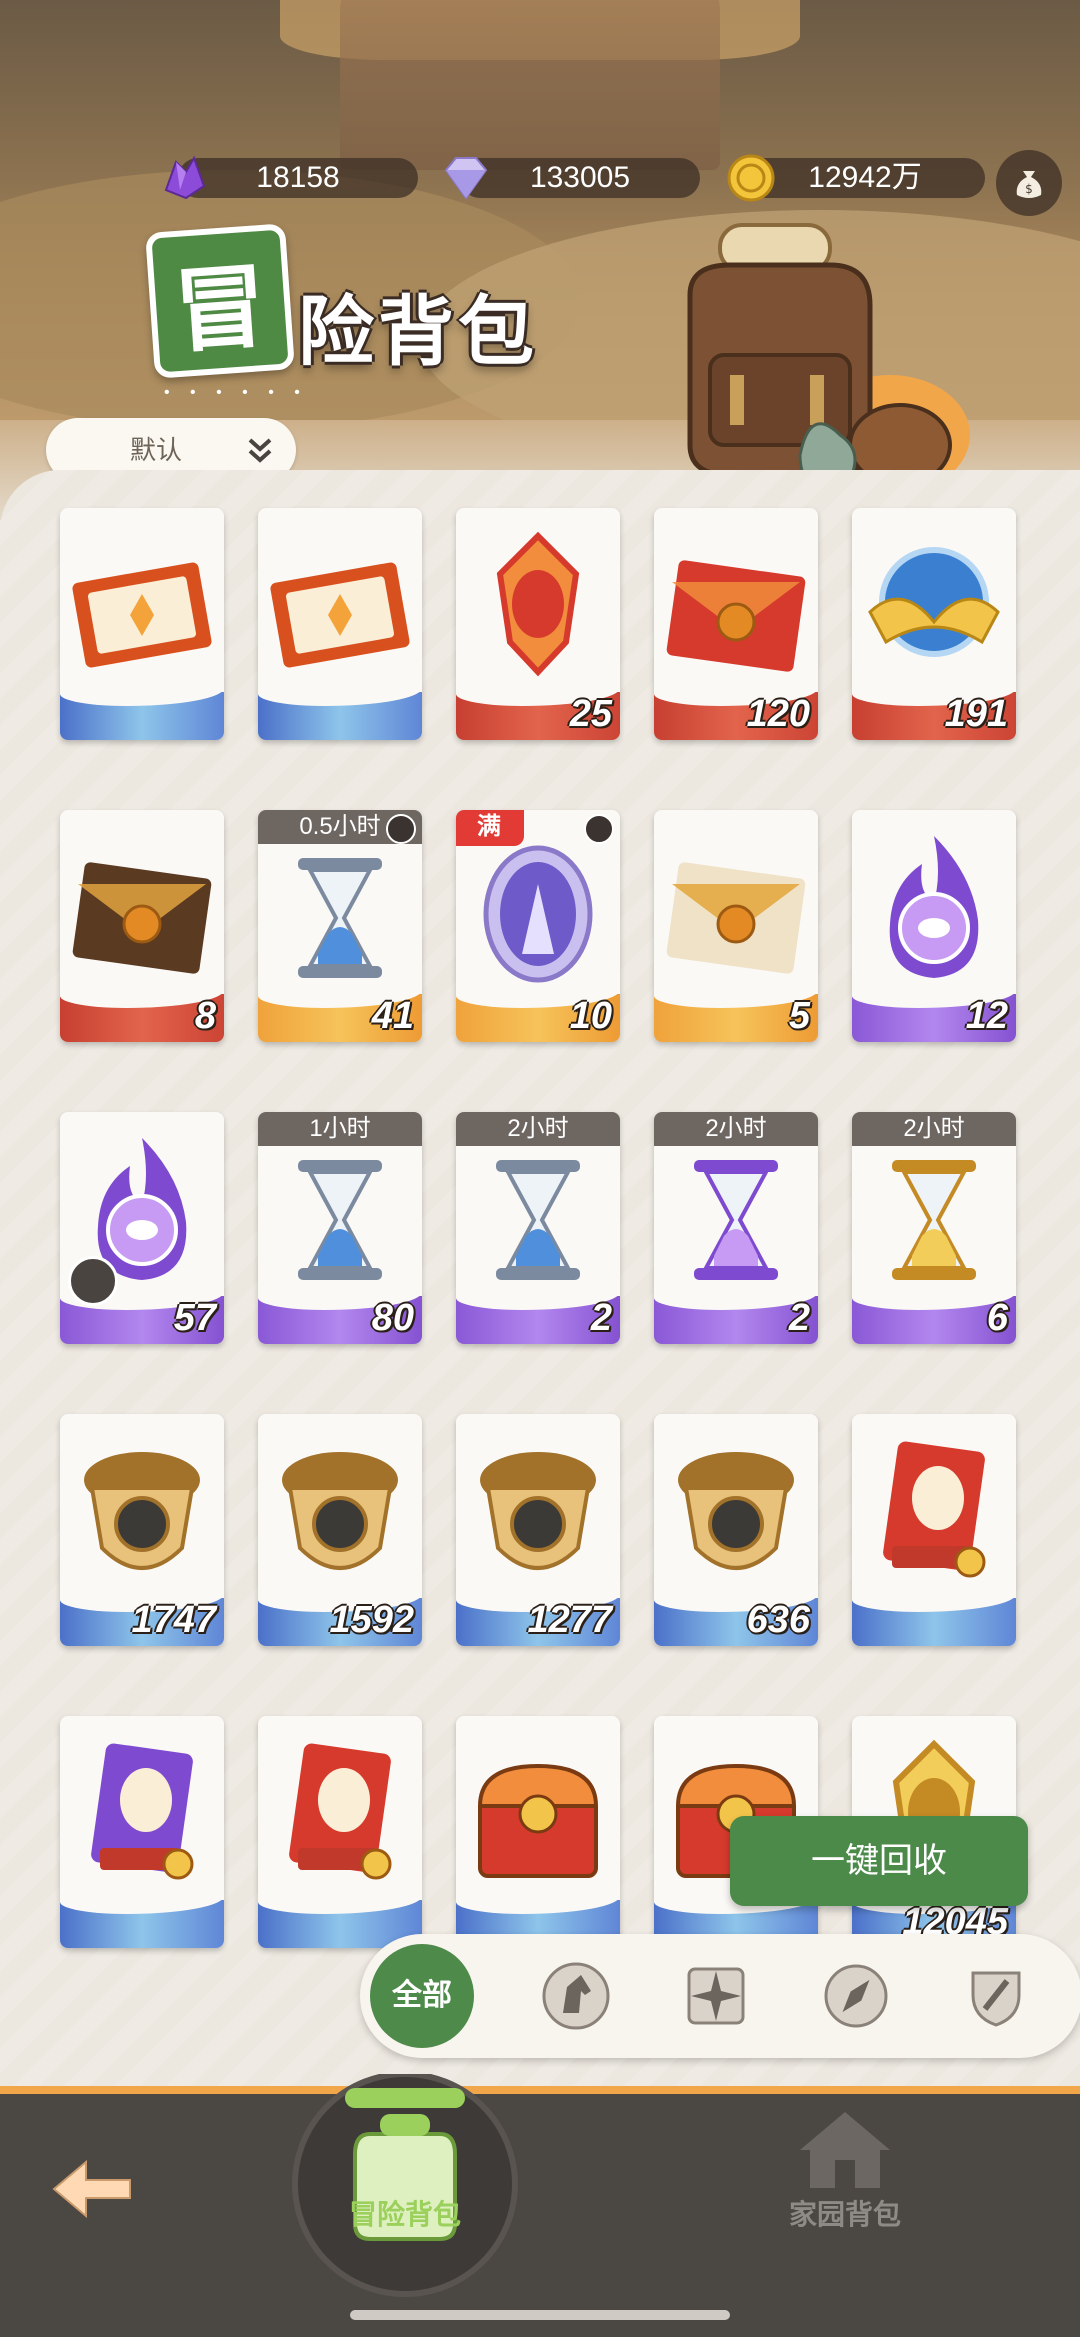 The image size is (1080, 2337). I want to click on item-card-orange-card, so click(934, 1530).